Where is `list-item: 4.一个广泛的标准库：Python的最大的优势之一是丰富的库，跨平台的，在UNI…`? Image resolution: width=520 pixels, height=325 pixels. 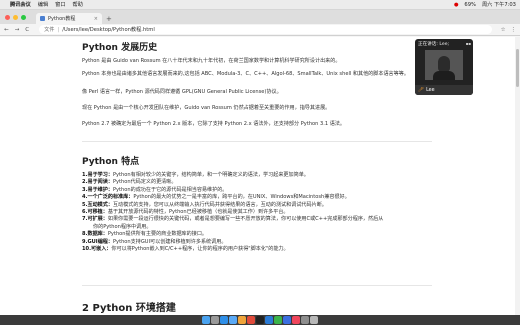
list-item: 4.一个广泛的标准库：Python的最大的优势之一是丰富的库，跨平台的，在UNI… is located at coordinates (216, 197).